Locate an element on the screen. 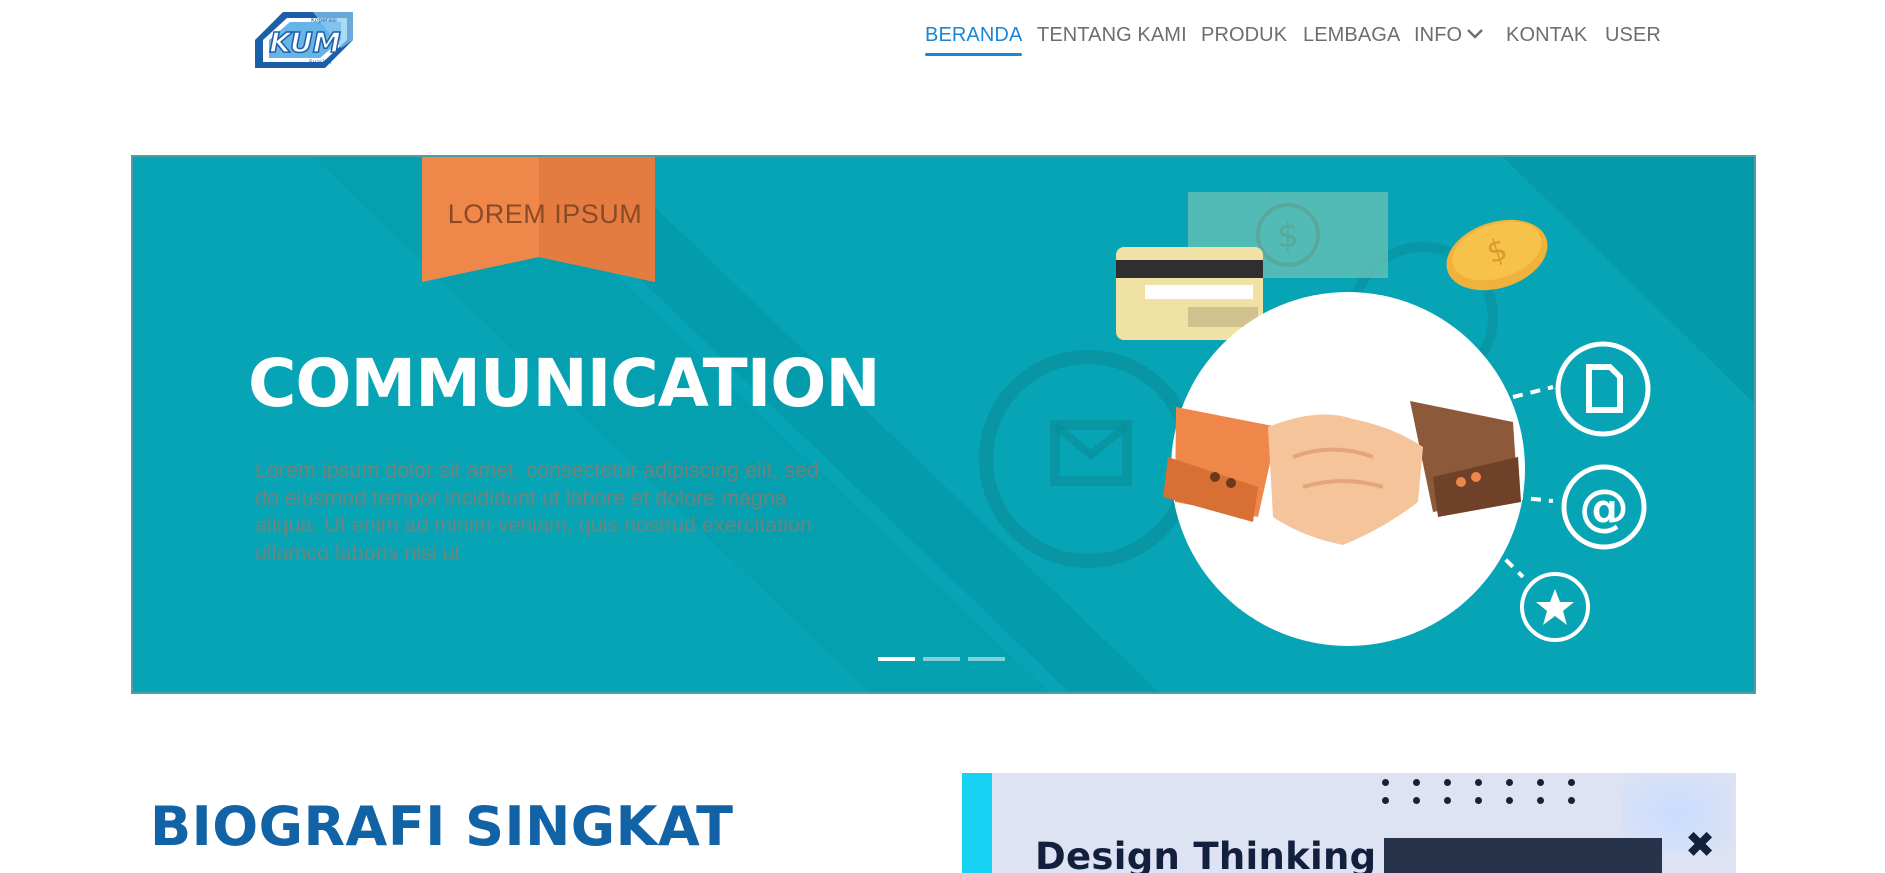 Image resolution: width=1885 pixels, height=873 pixels. promo-photo is located at coordinates (1523, 855).